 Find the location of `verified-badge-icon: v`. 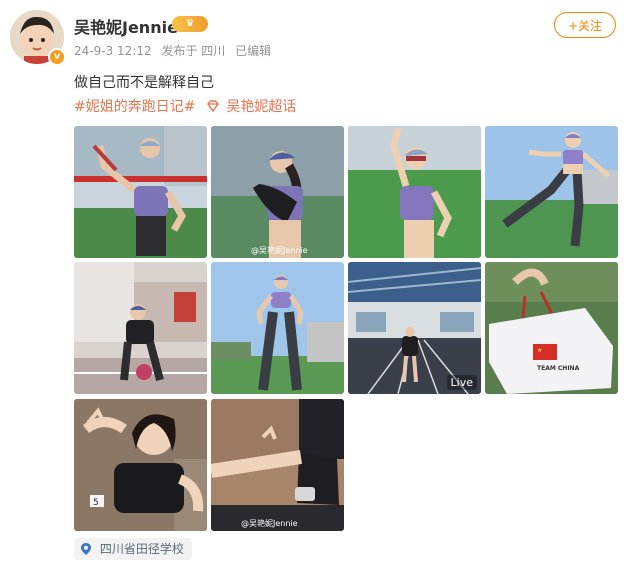

verified-badge-icon: v is located at coordinates (57, 57).